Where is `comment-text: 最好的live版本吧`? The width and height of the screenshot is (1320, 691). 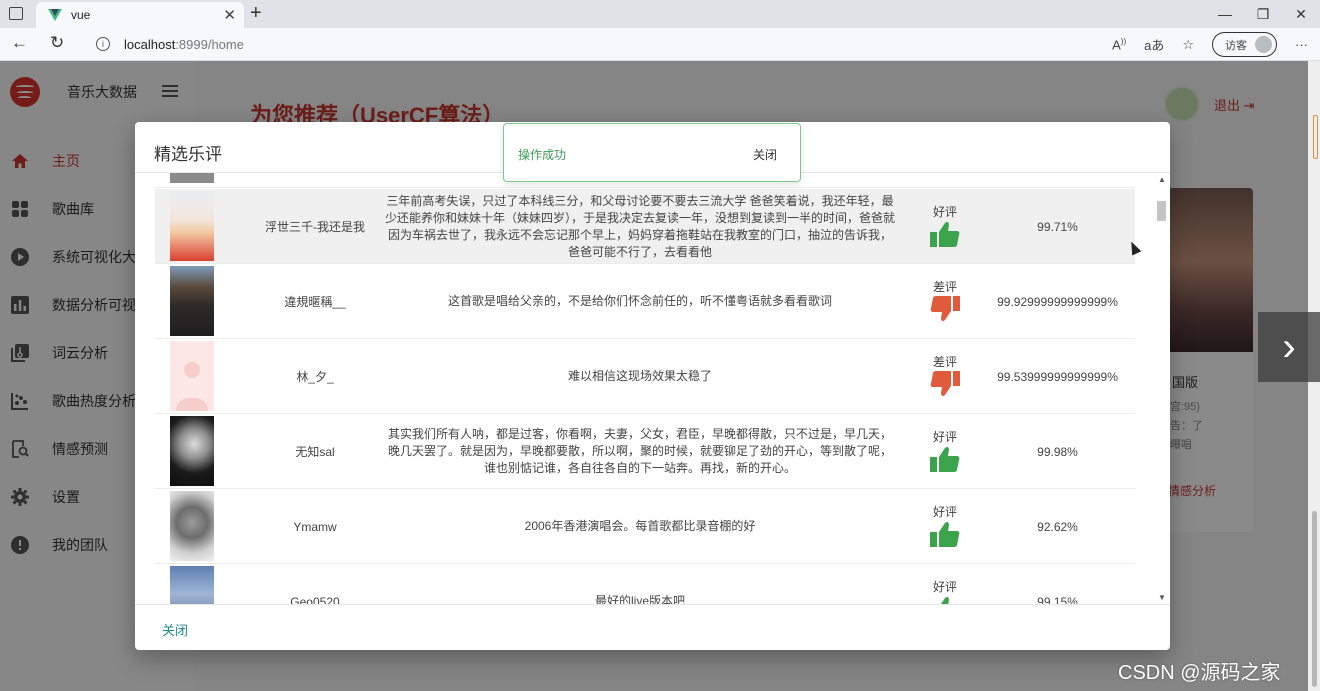
comment-text: 最好的live版本吧 is located at coordinates (639, 599).